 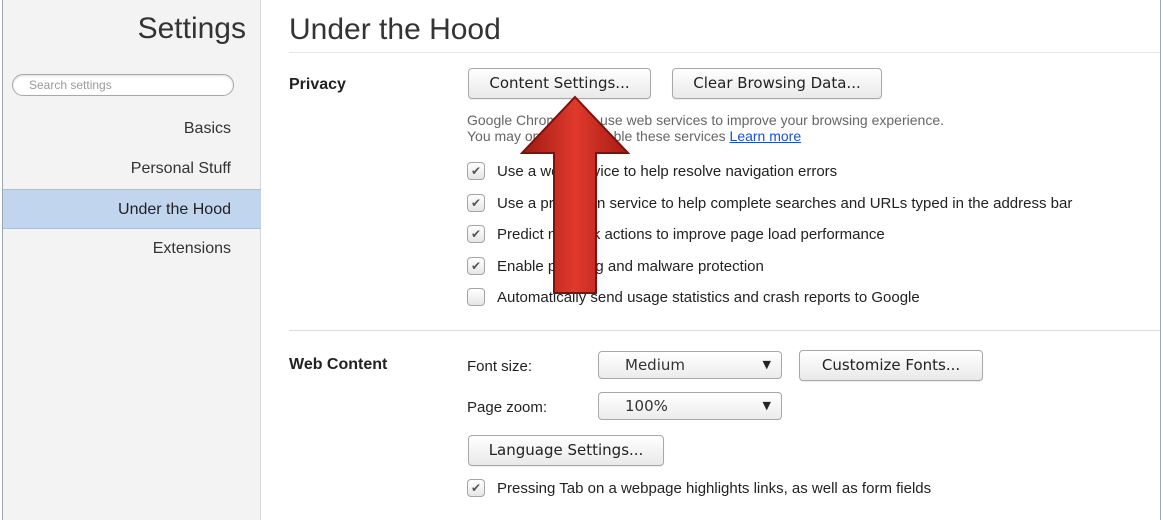 I want to click on web-content-section-label: Web Content, so click(x=338, y=364).